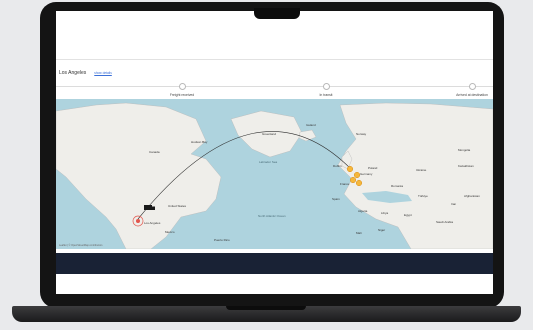  Describe the element at coordinates (73, 73) in the screenshot. I see `location-title: Los Angeles` at that location.